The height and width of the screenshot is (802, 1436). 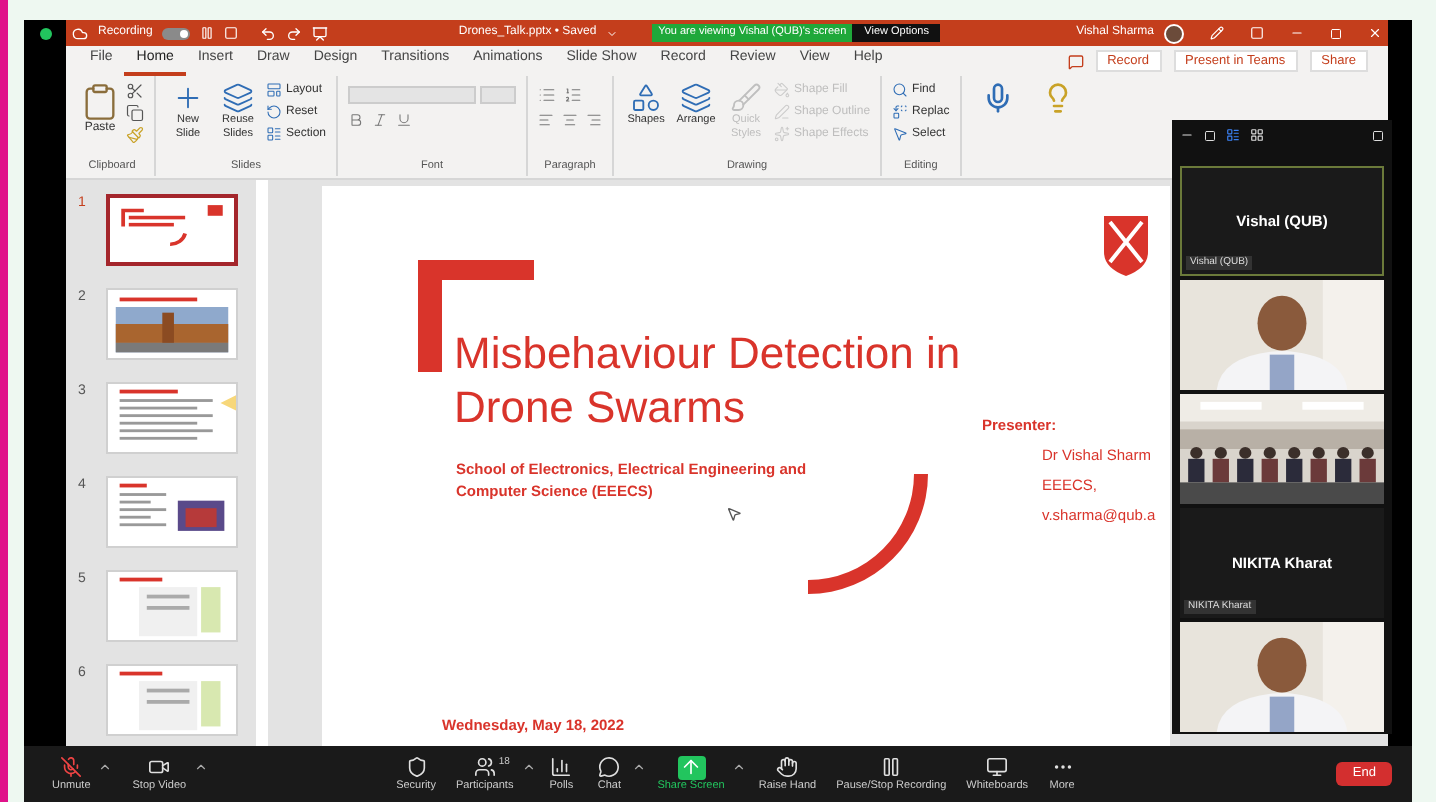 What do you see at coordinates (416, 767) in the screenshot?
I see `shield-icon` at bounding box center [416, 767].